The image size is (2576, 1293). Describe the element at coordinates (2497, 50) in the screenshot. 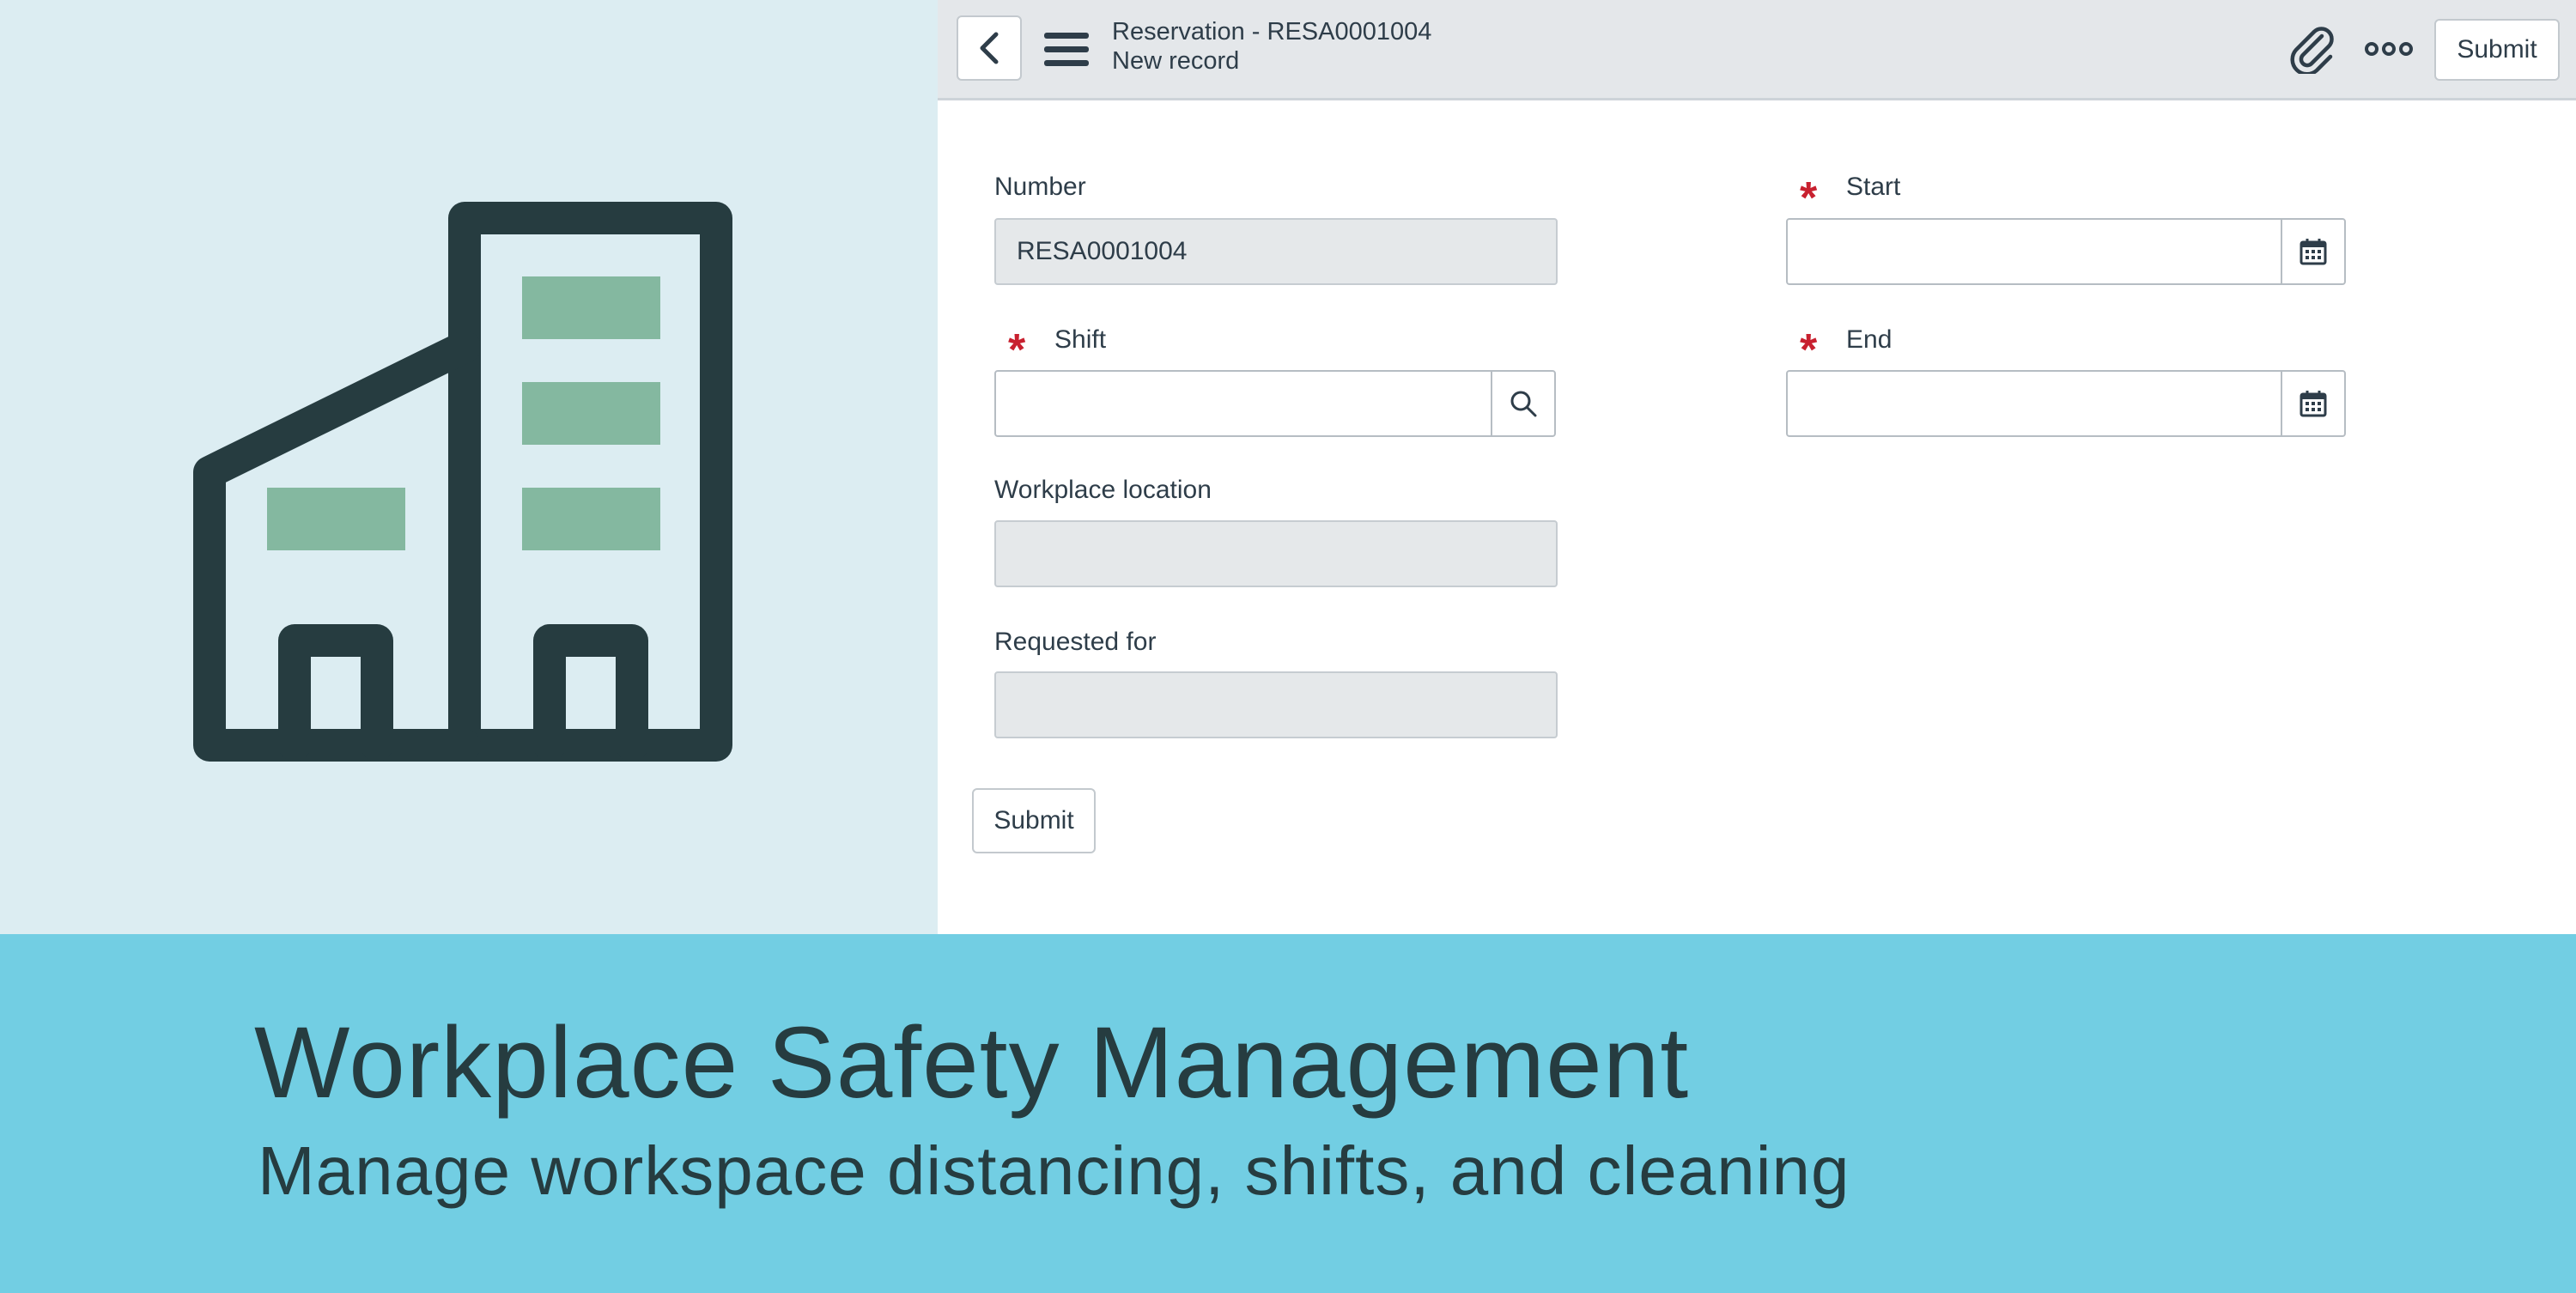

I see `header-submit-button: Submit` at that location.